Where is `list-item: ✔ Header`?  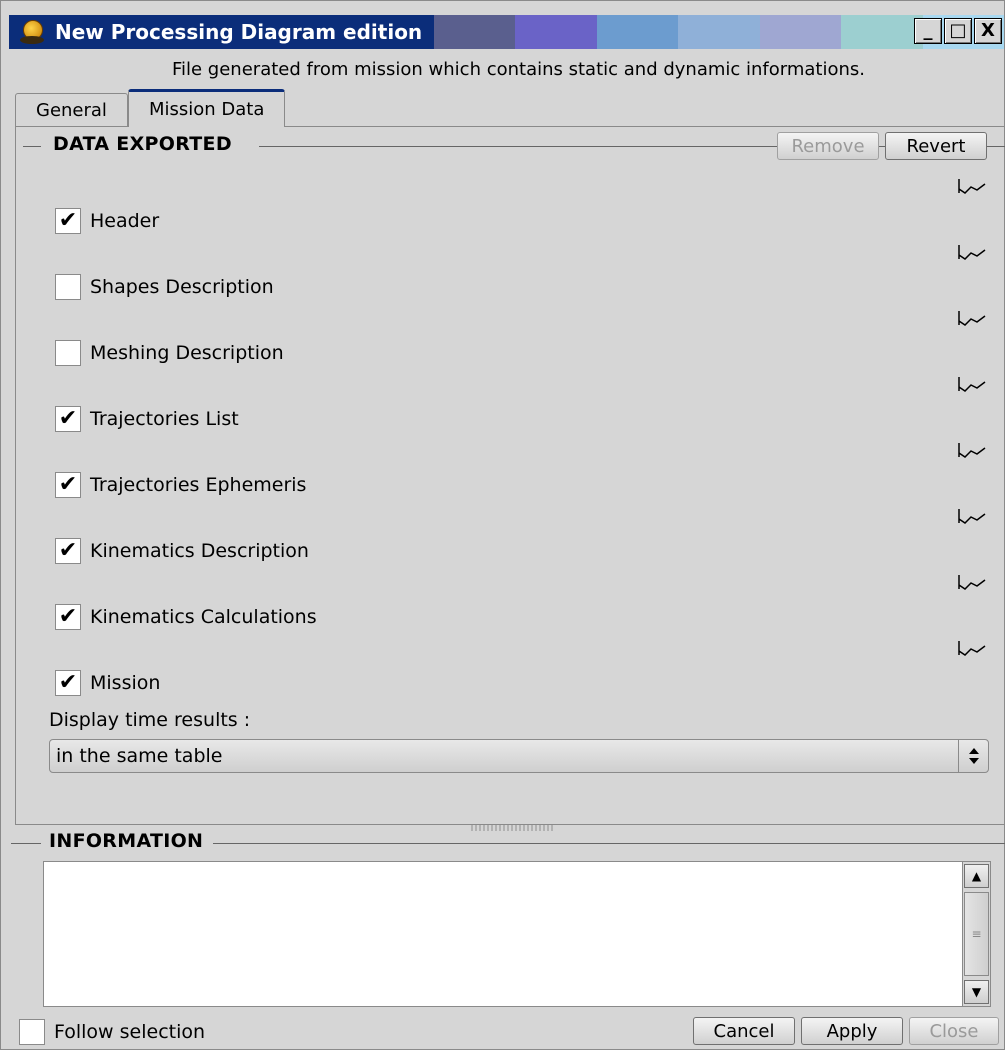 list-item: ✔ Header is located at coordinates (107, 221).